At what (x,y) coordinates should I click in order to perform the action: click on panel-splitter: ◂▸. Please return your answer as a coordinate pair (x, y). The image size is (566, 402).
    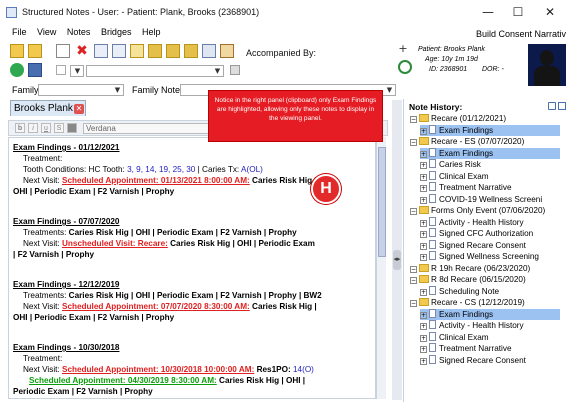
    Looking at the image, I should click on (397, 250).